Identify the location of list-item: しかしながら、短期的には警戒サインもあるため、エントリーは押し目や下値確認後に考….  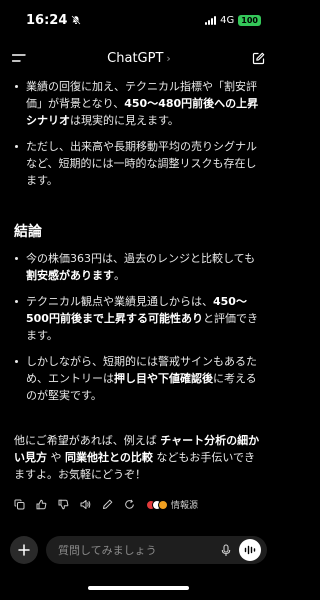
(138, 378).